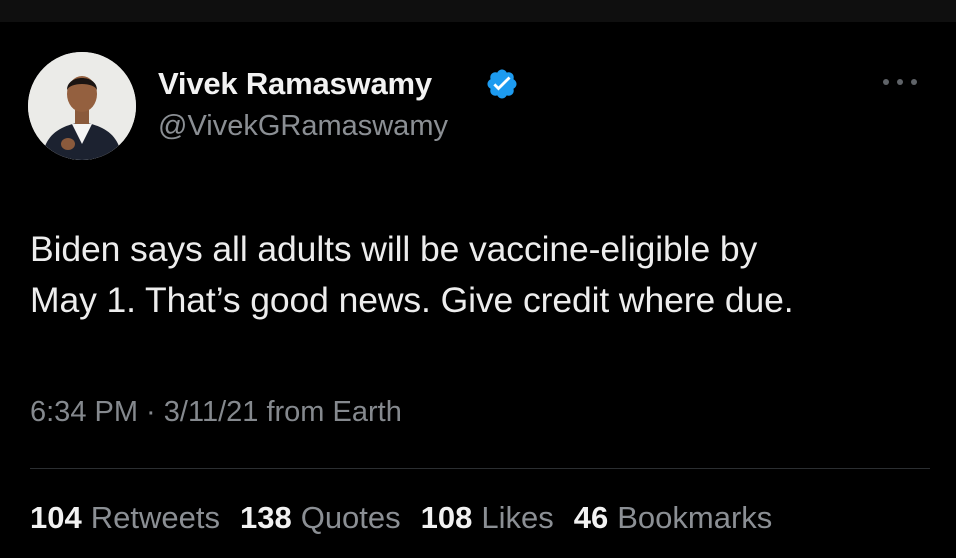  I want to click on tweet-date: 3/11/21, so click(211, 412).